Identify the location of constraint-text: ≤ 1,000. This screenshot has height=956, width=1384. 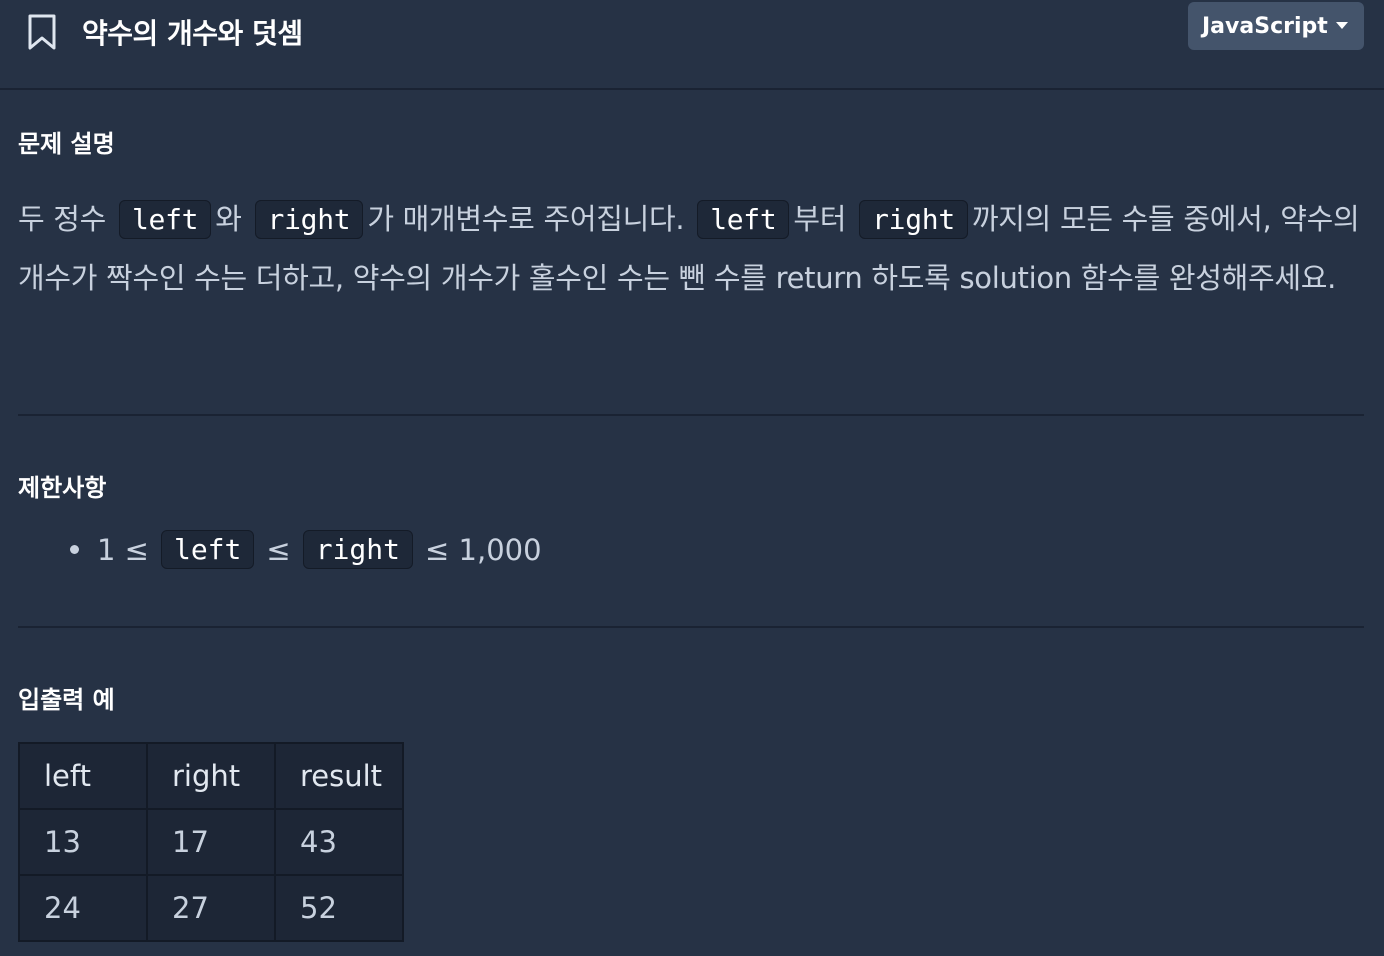
(483, 549).